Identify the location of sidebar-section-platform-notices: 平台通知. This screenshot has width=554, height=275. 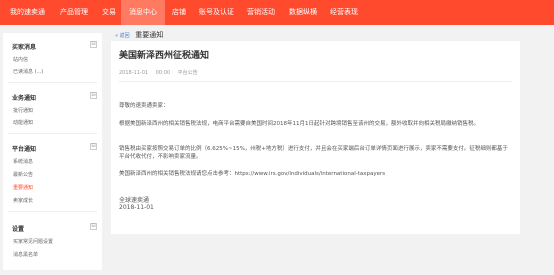
(24, 148).